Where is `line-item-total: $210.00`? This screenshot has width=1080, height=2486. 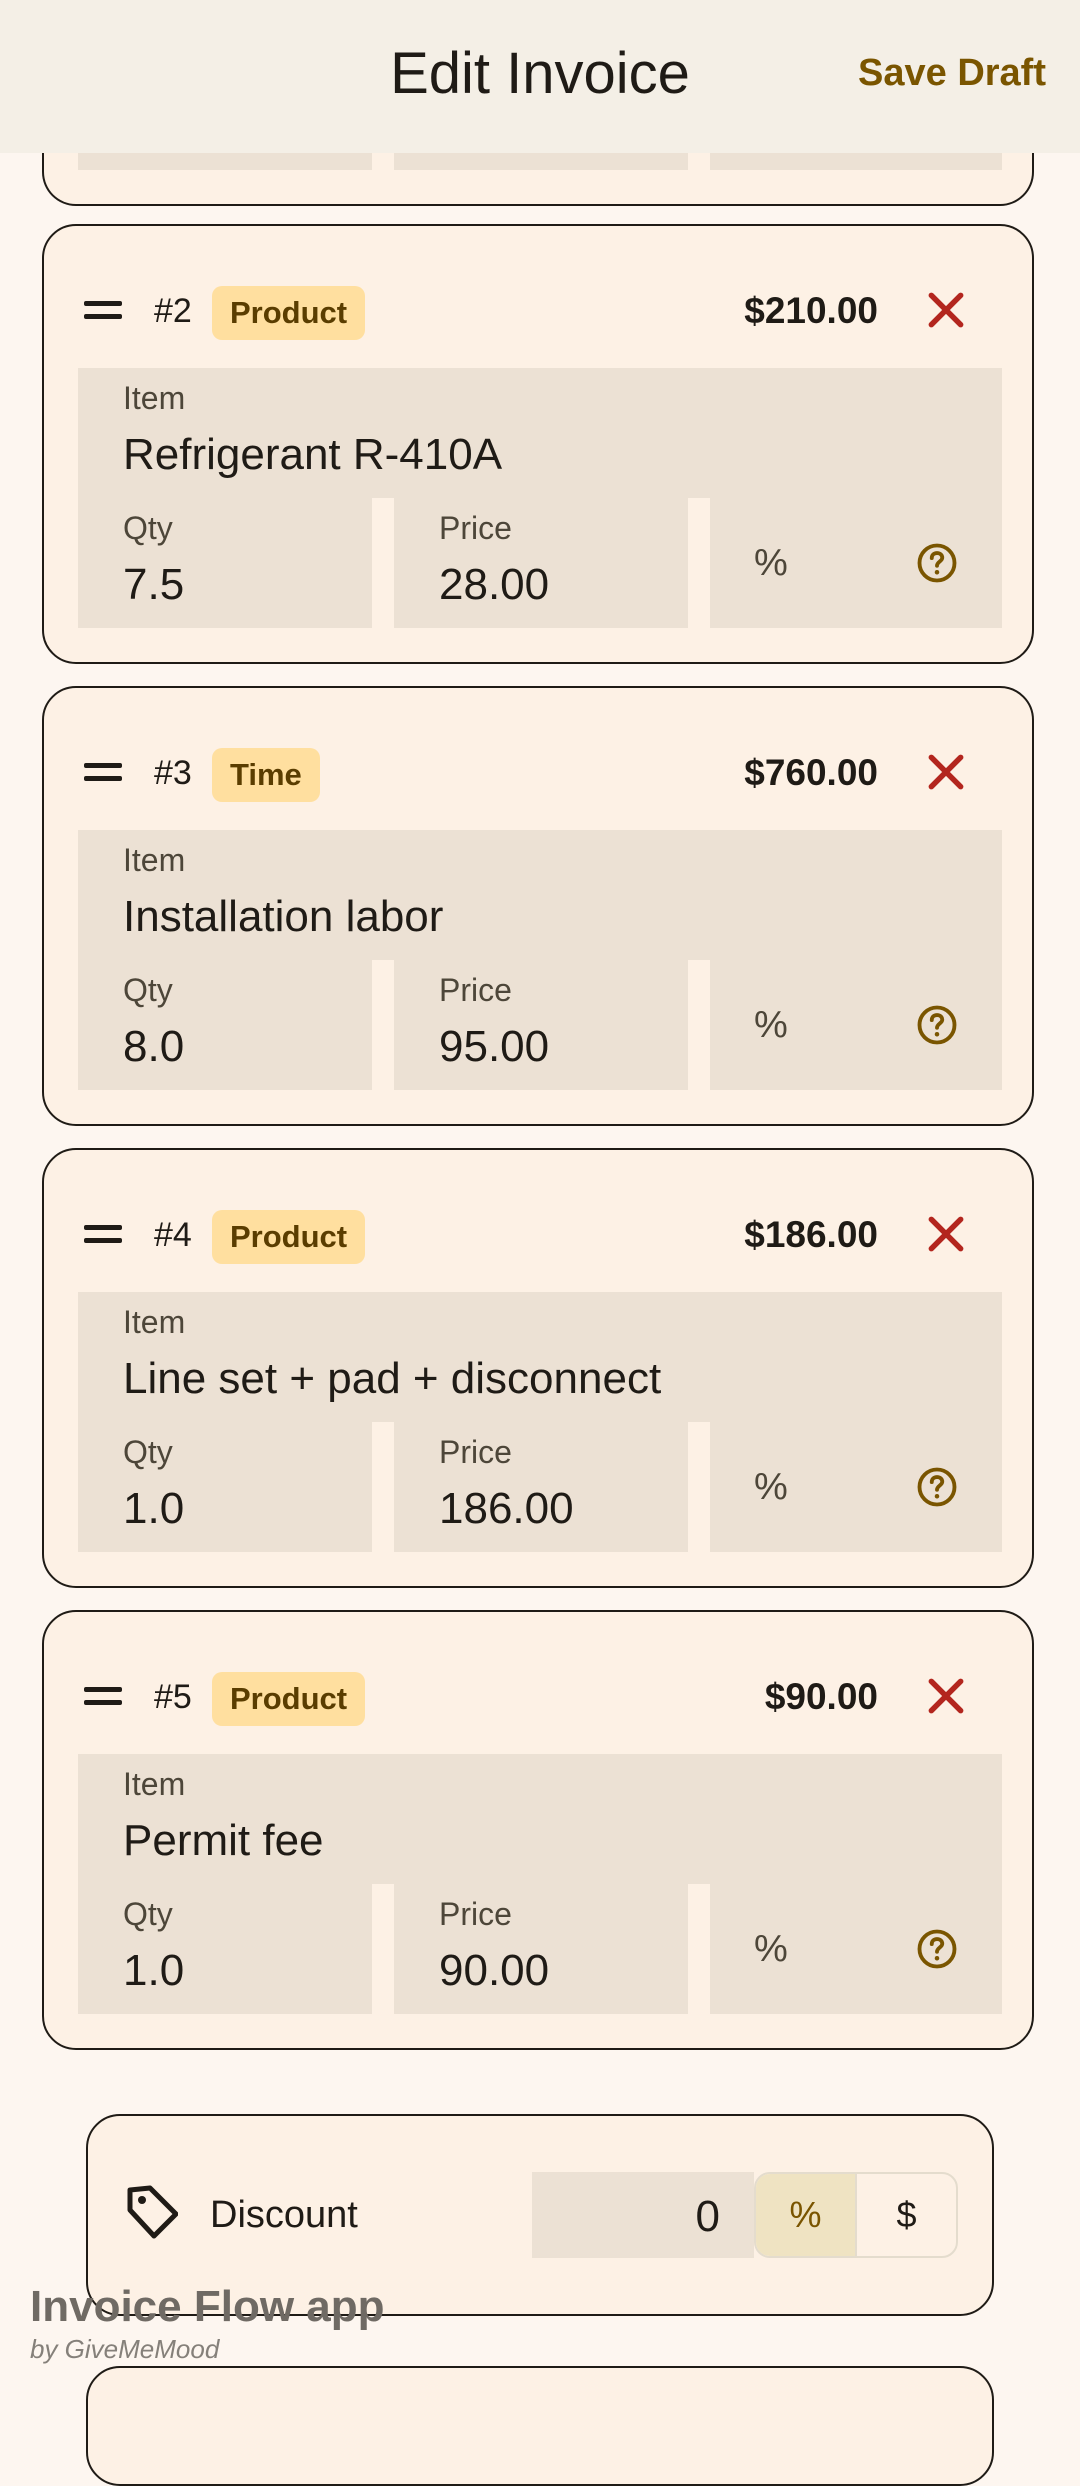
line-item-total: $210.00 is located at coordinates (811, 310).